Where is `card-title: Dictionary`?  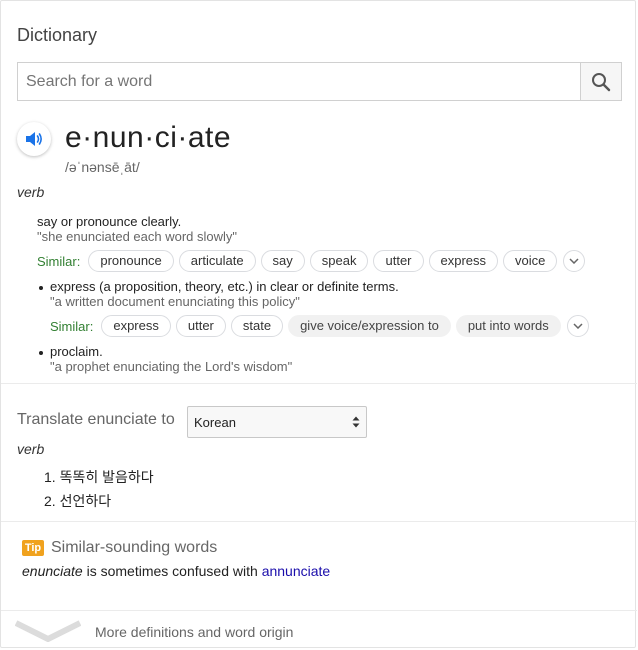 card-title: Dictionary is located at coordinates (57, 35).